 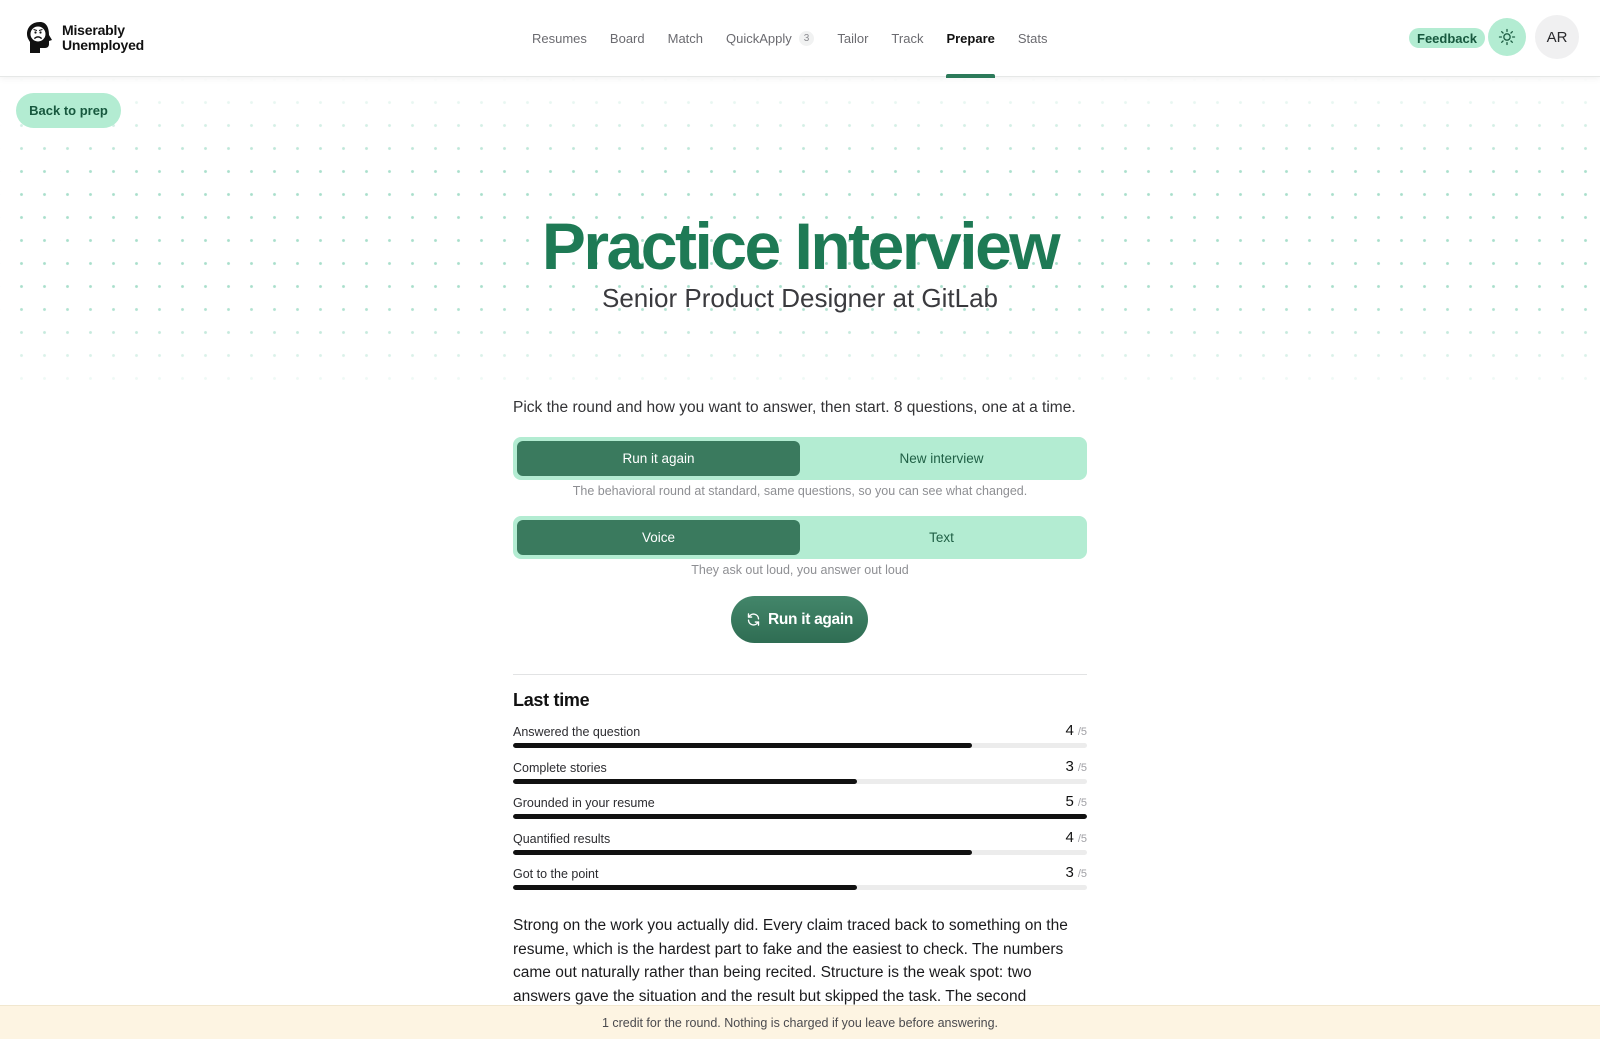 I want to click on nav-item-label: Track, so click(x=907, y=38).